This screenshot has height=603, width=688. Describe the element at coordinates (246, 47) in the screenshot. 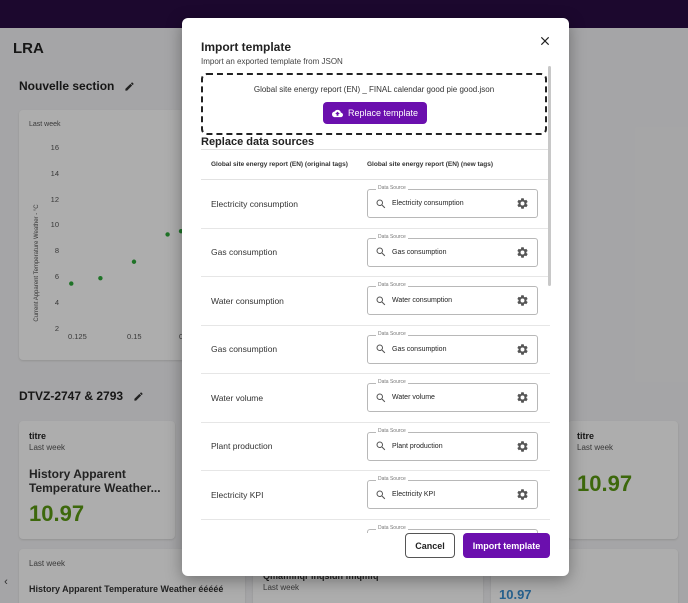

I see `dialog-title: Import template` at that location.